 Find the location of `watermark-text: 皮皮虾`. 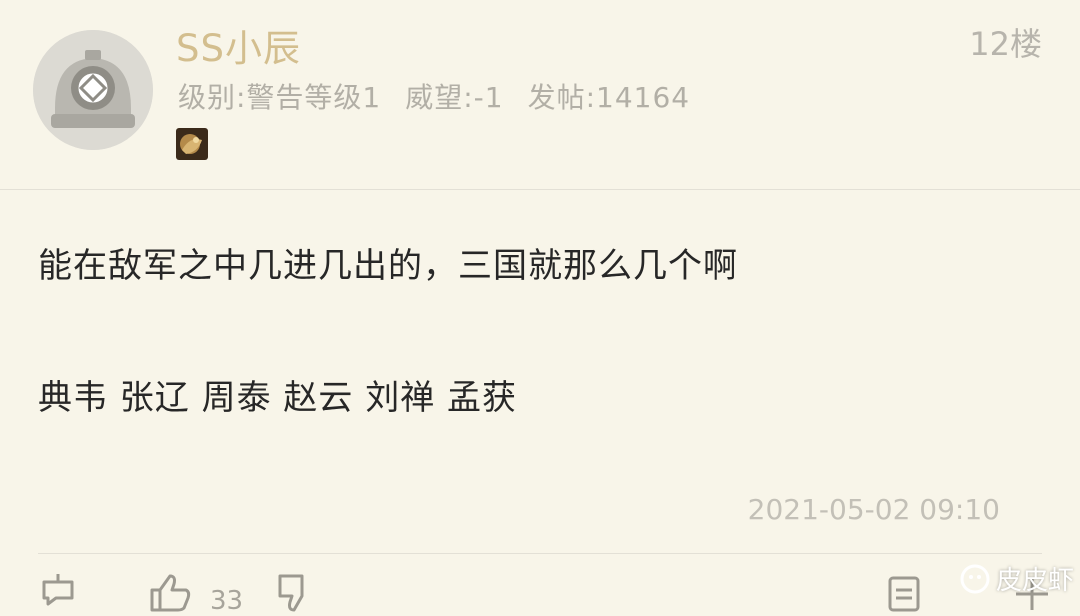

watermark-text: 皮皮虾 is located at coordinates (1034, 581).